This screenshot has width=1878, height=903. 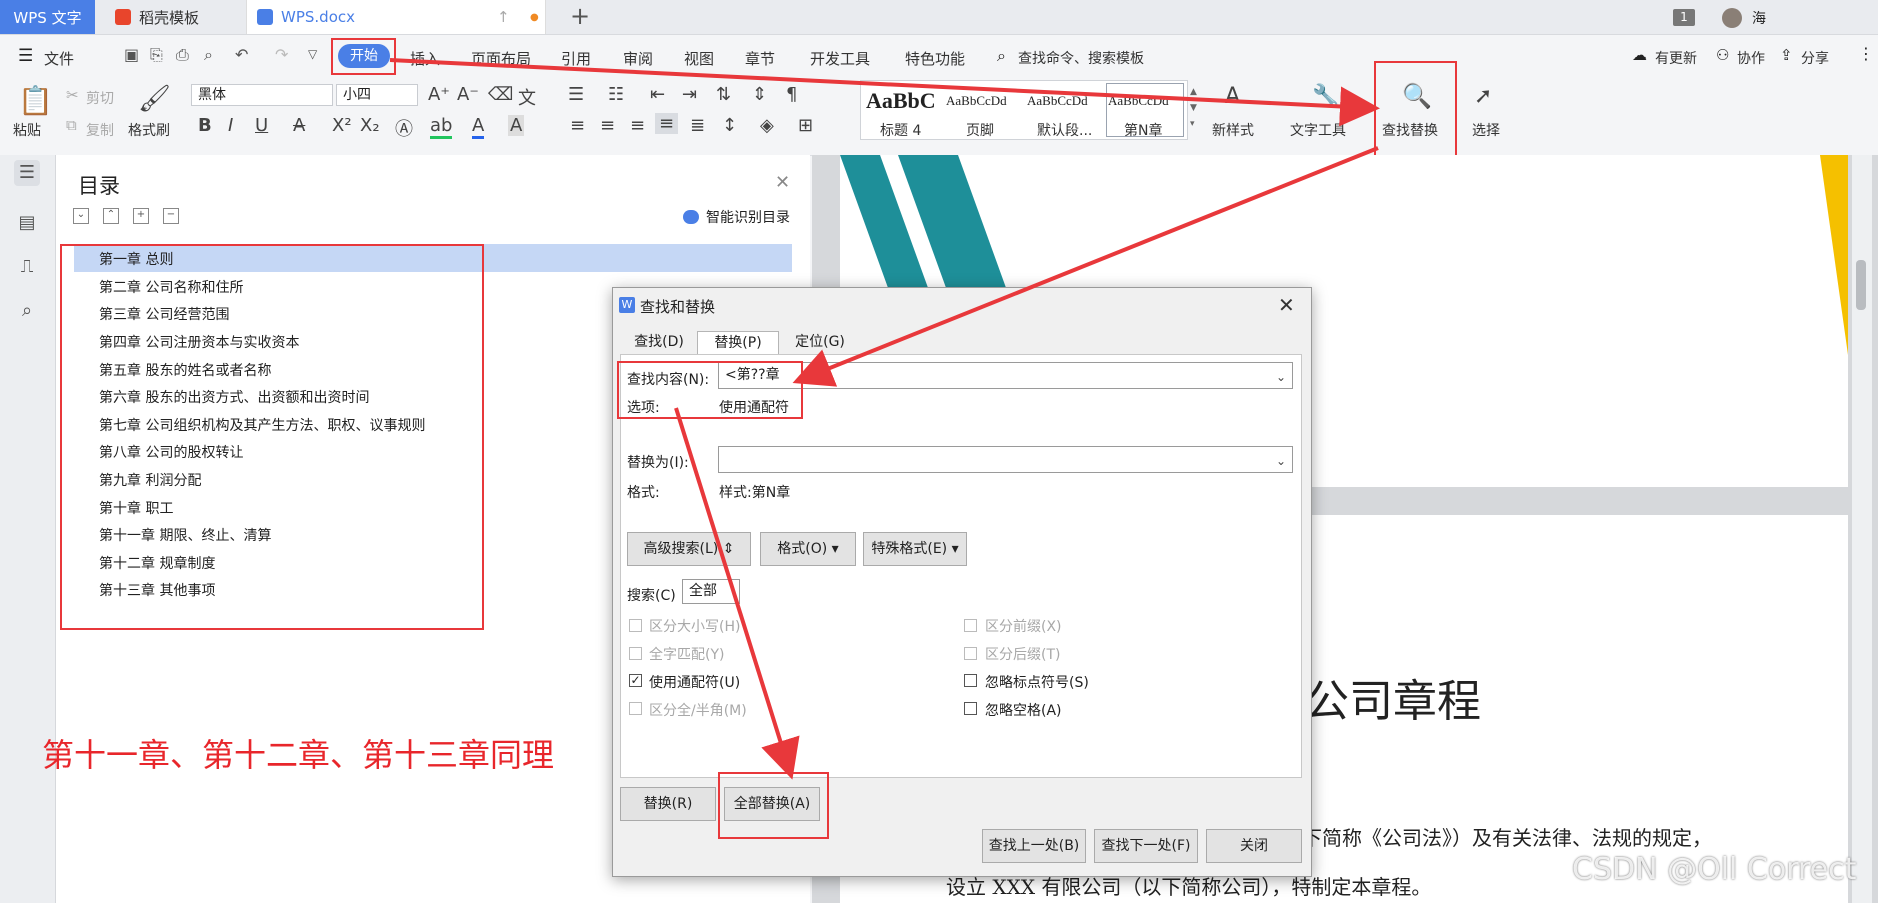 What do you see at coordinates (172, 17) in the screenshot?
I see `tab-template: 稻壳模板` at bounding box center [172, 17].